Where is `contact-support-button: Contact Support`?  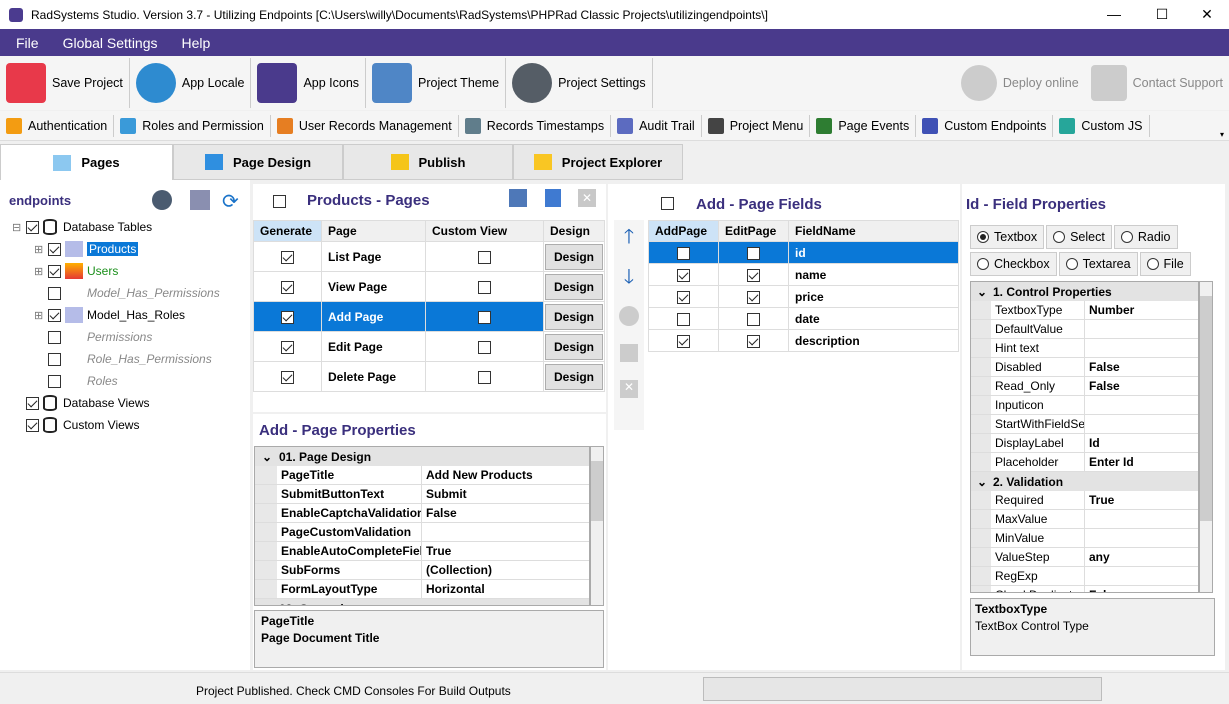
contact-support-button: Contact Support is located at coordinates (1157, 83).